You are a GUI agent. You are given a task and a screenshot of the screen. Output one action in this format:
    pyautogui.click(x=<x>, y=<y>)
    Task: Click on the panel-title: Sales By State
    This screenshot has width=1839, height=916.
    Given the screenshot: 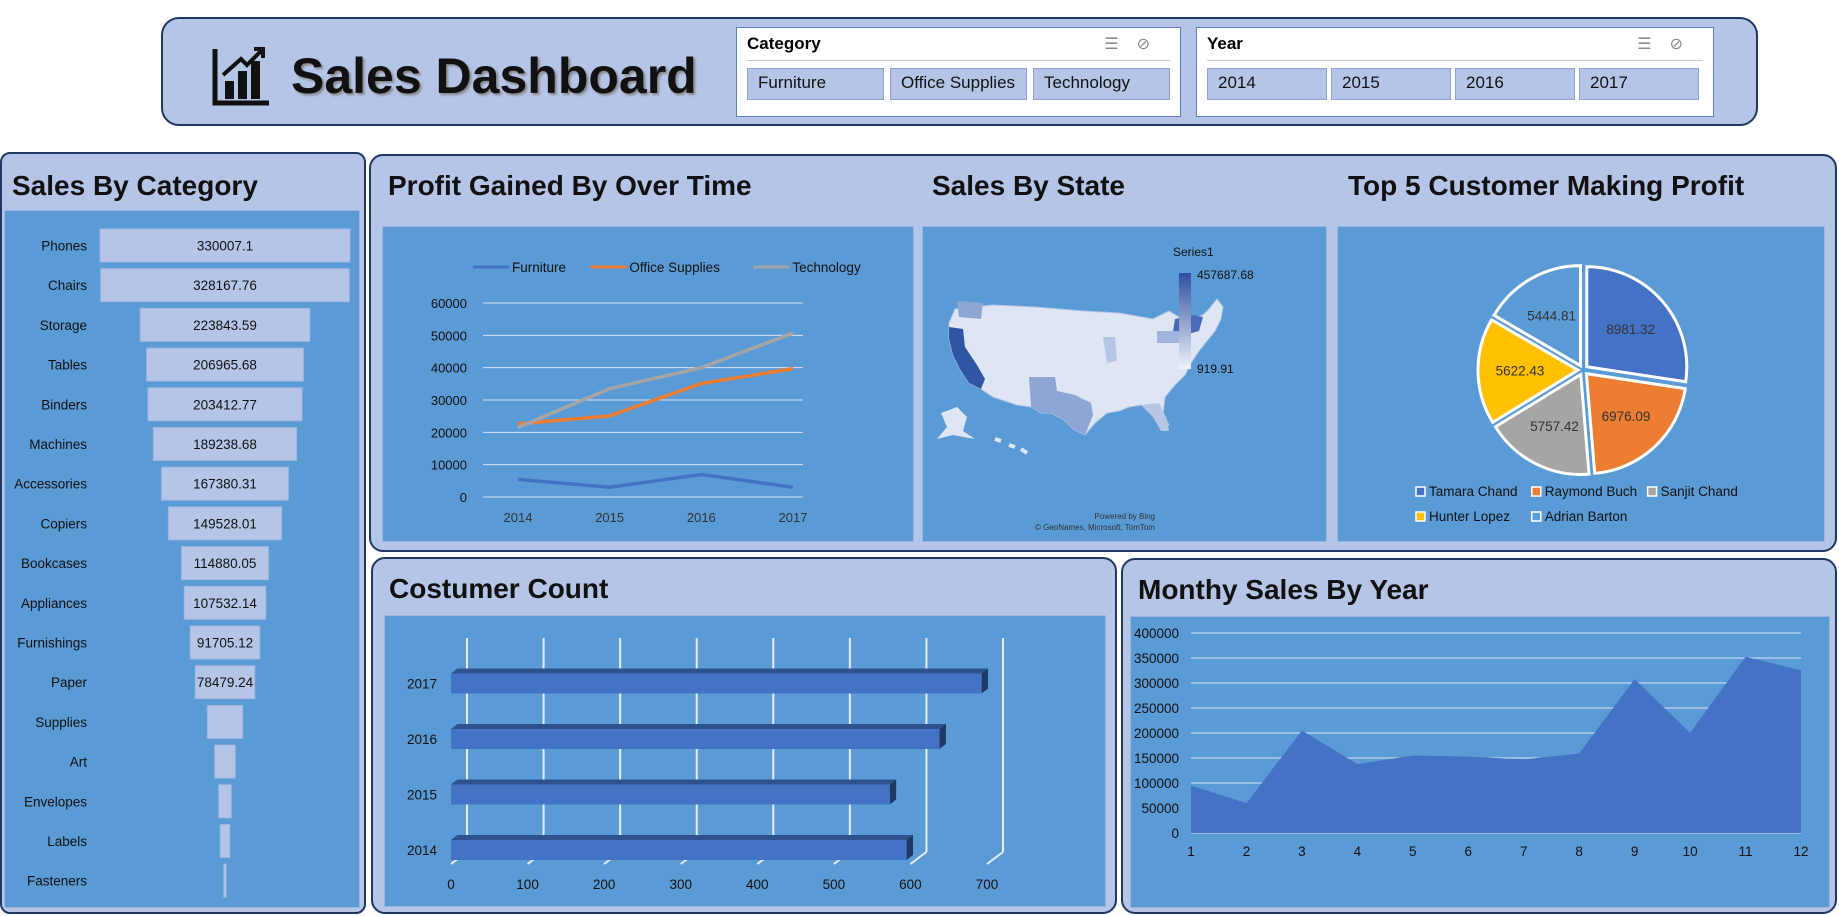 What is the action you would take?
    pyautogui.click(x=1028, y=185)
    